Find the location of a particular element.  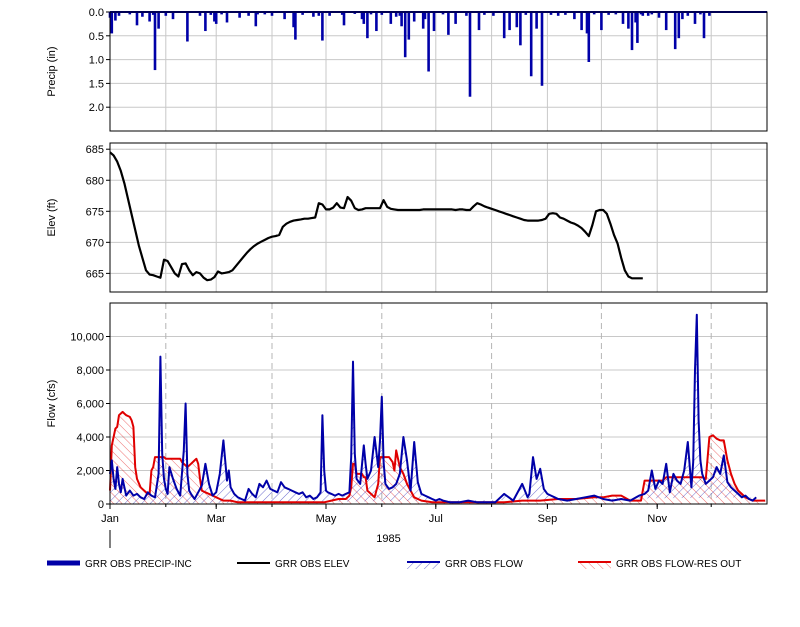

precip-ytick-label: 0.0 is located at coordinates (96, 13).